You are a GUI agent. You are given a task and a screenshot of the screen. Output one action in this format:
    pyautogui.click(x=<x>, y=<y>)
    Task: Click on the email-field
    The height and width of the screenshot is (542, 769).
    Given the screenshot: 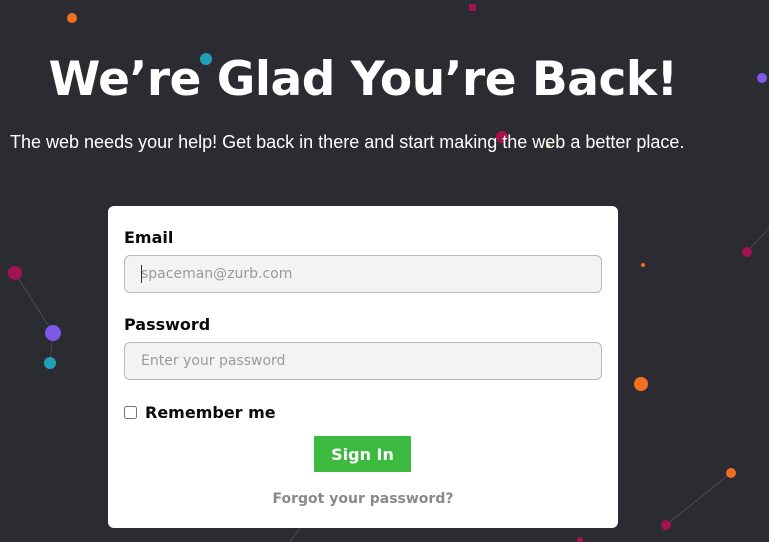 What is the action you would take?
    pyautogui.click(x=363, y=274)
    